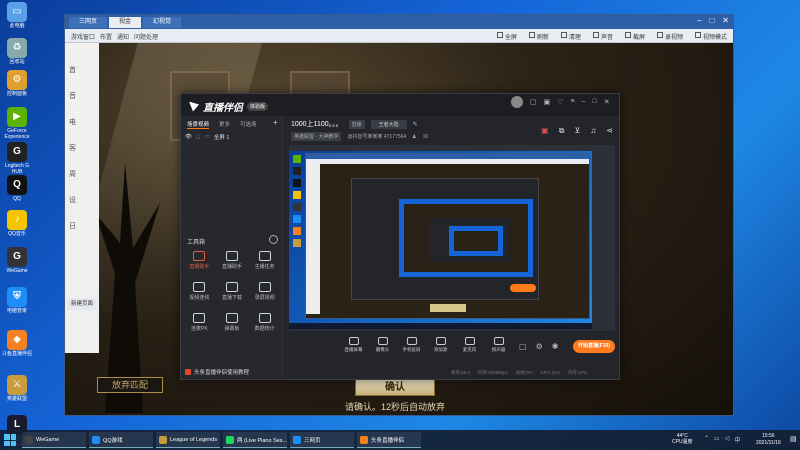 The width and height of the screenshot is (800, 450). I want to click on bookmark-link: 游戏窗口, so click(83, 36).